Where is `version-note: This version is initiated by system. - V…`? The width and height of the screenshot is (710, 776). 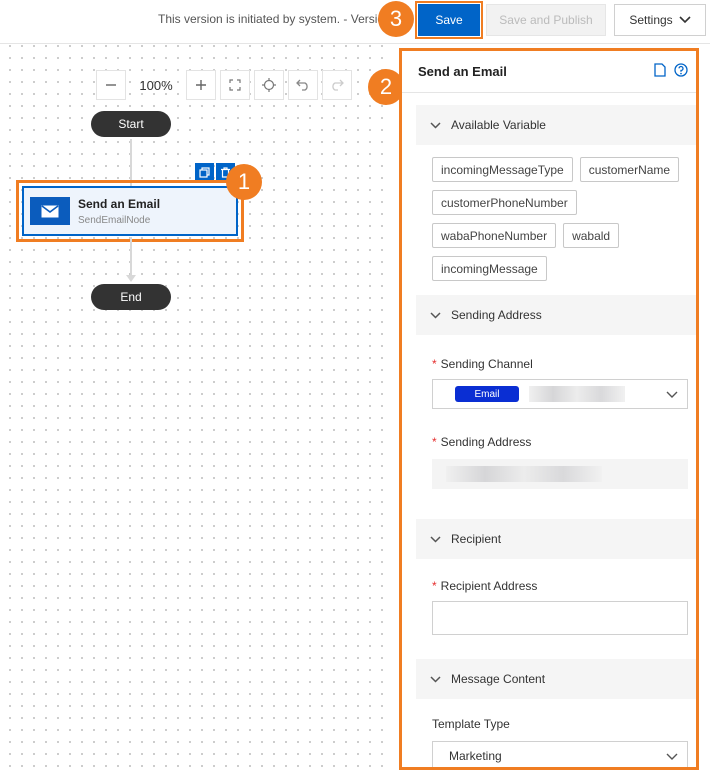 version-note: This version is initiated by system. - V… is located at coordinates (269, 19).